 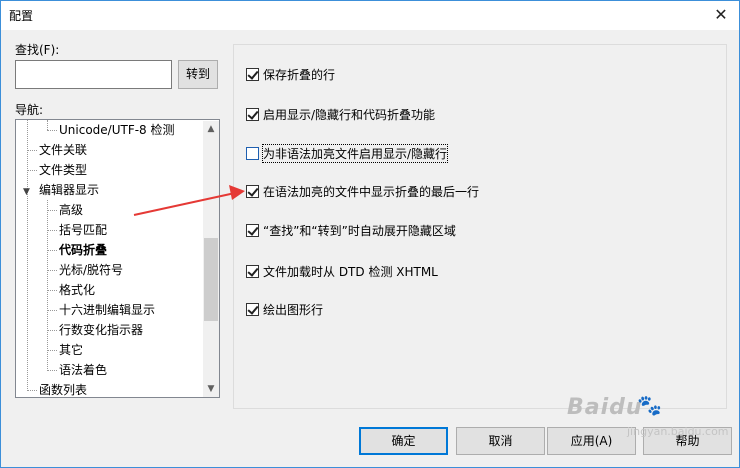 I want to click on option-auto-expand-hidden: “查找”和“转到”时自动展开隐藏区域, so click(x=351, y=230).